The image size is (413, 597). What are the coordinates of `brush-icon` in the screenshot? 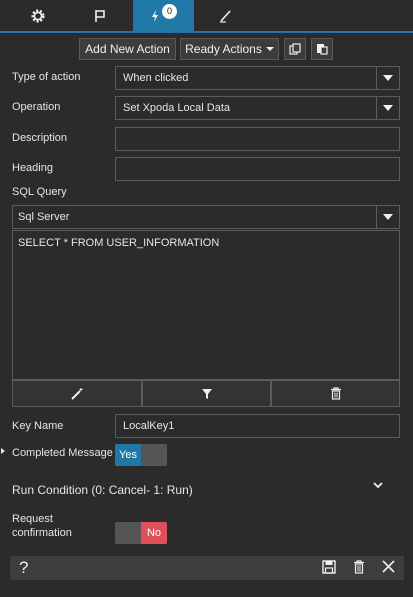 It's located at (225, 16).